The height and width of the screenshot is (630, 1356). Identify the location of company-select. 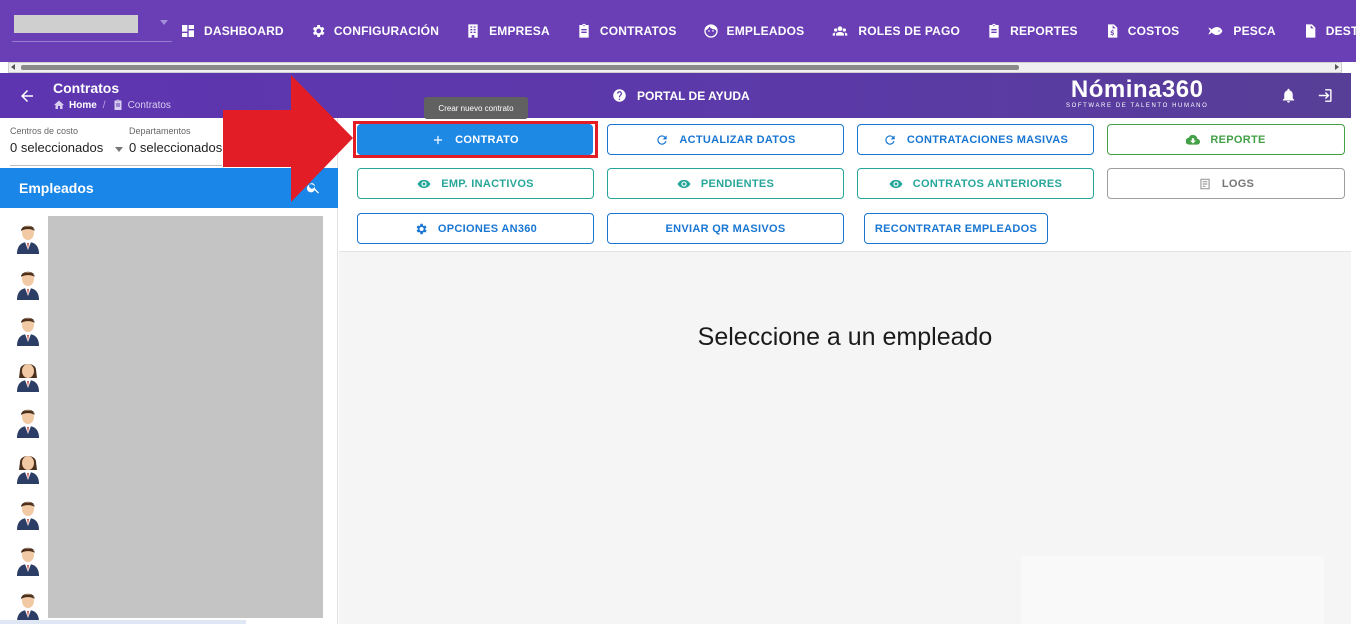
(92, 28).